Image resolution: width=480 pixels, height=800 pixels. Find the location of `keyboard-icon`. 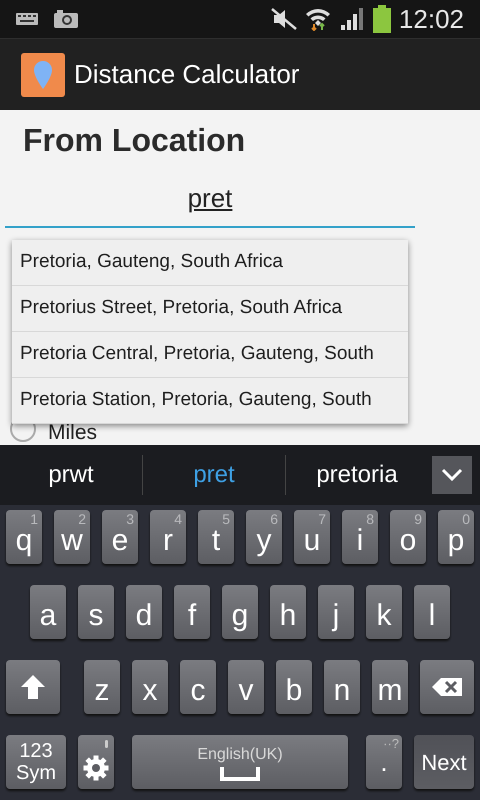

keyboard-icon is located at coordinates (27, 19).